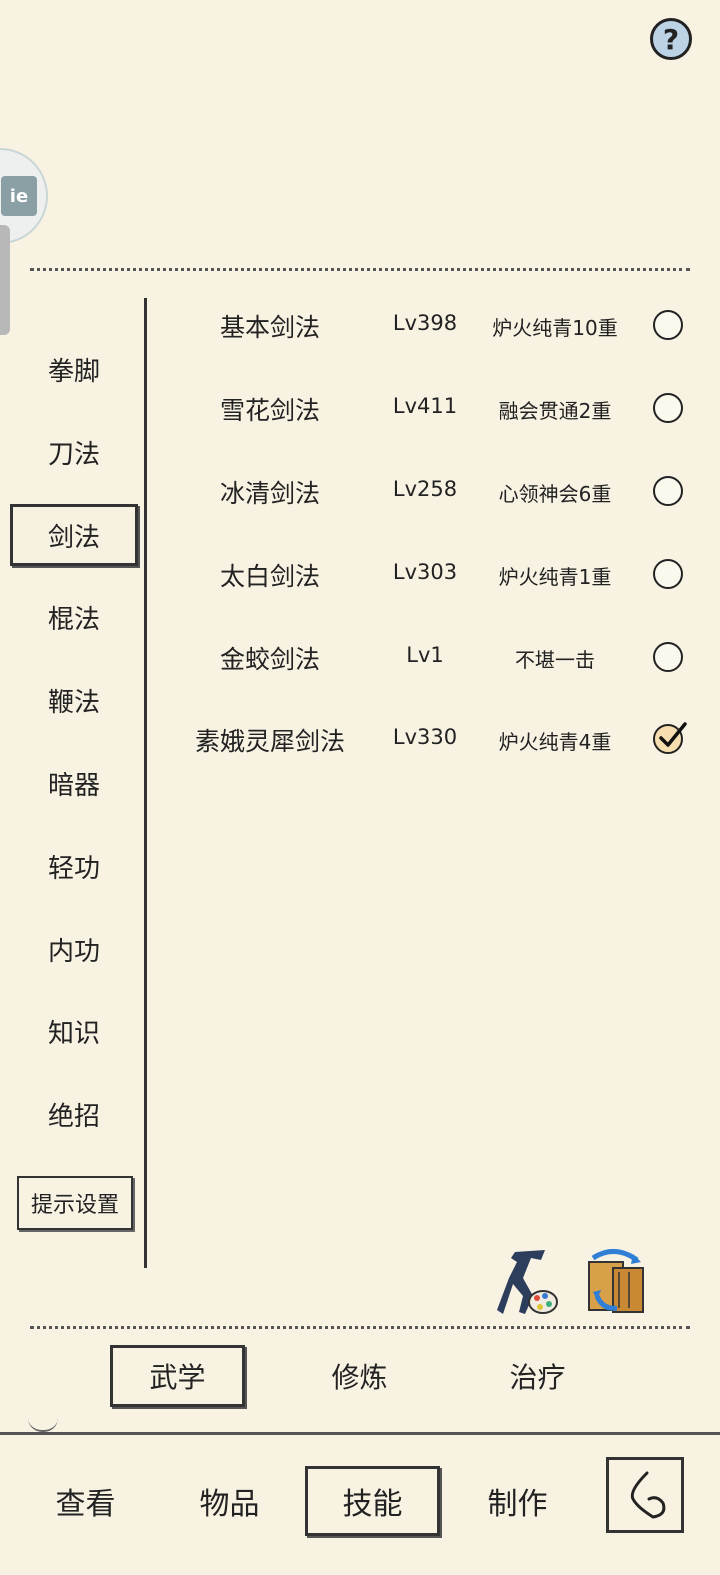 The height and width of the screenshot is (1575, 720). I want to click on skill-name: 冰清剑法, so click(269, 493).